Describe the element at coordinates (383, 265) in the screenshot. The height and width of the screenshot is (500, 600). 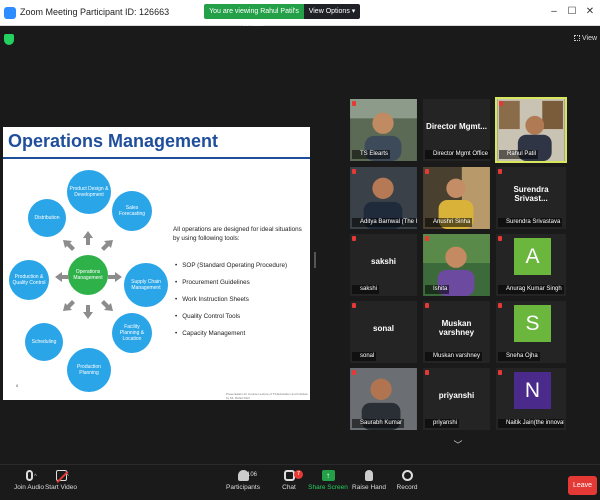
I see `participant-tile: sakshi sakshi` at that location.